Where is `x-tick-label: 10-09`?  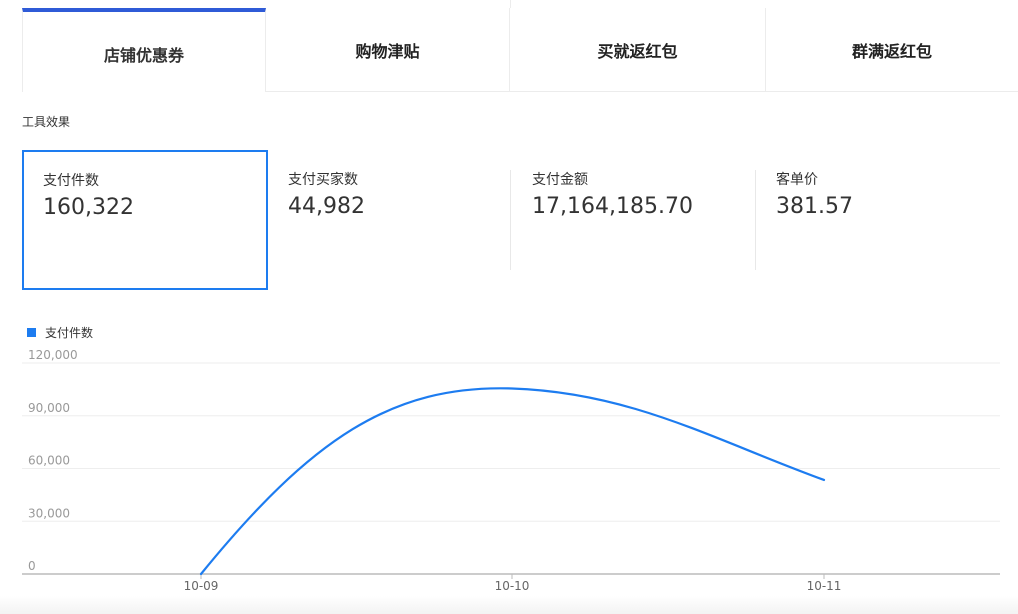
x-tick-label: 10-09 is located at coordinates (201, 586).